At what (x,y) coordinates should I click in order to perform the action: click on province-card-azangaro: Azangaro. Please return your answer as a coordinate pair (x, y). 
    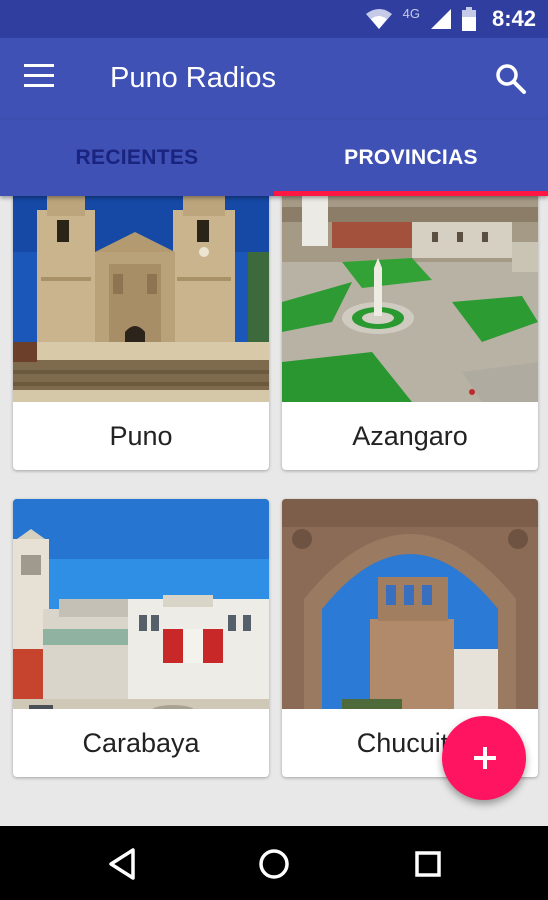
    Looking at the image, I should click on (410, 333).